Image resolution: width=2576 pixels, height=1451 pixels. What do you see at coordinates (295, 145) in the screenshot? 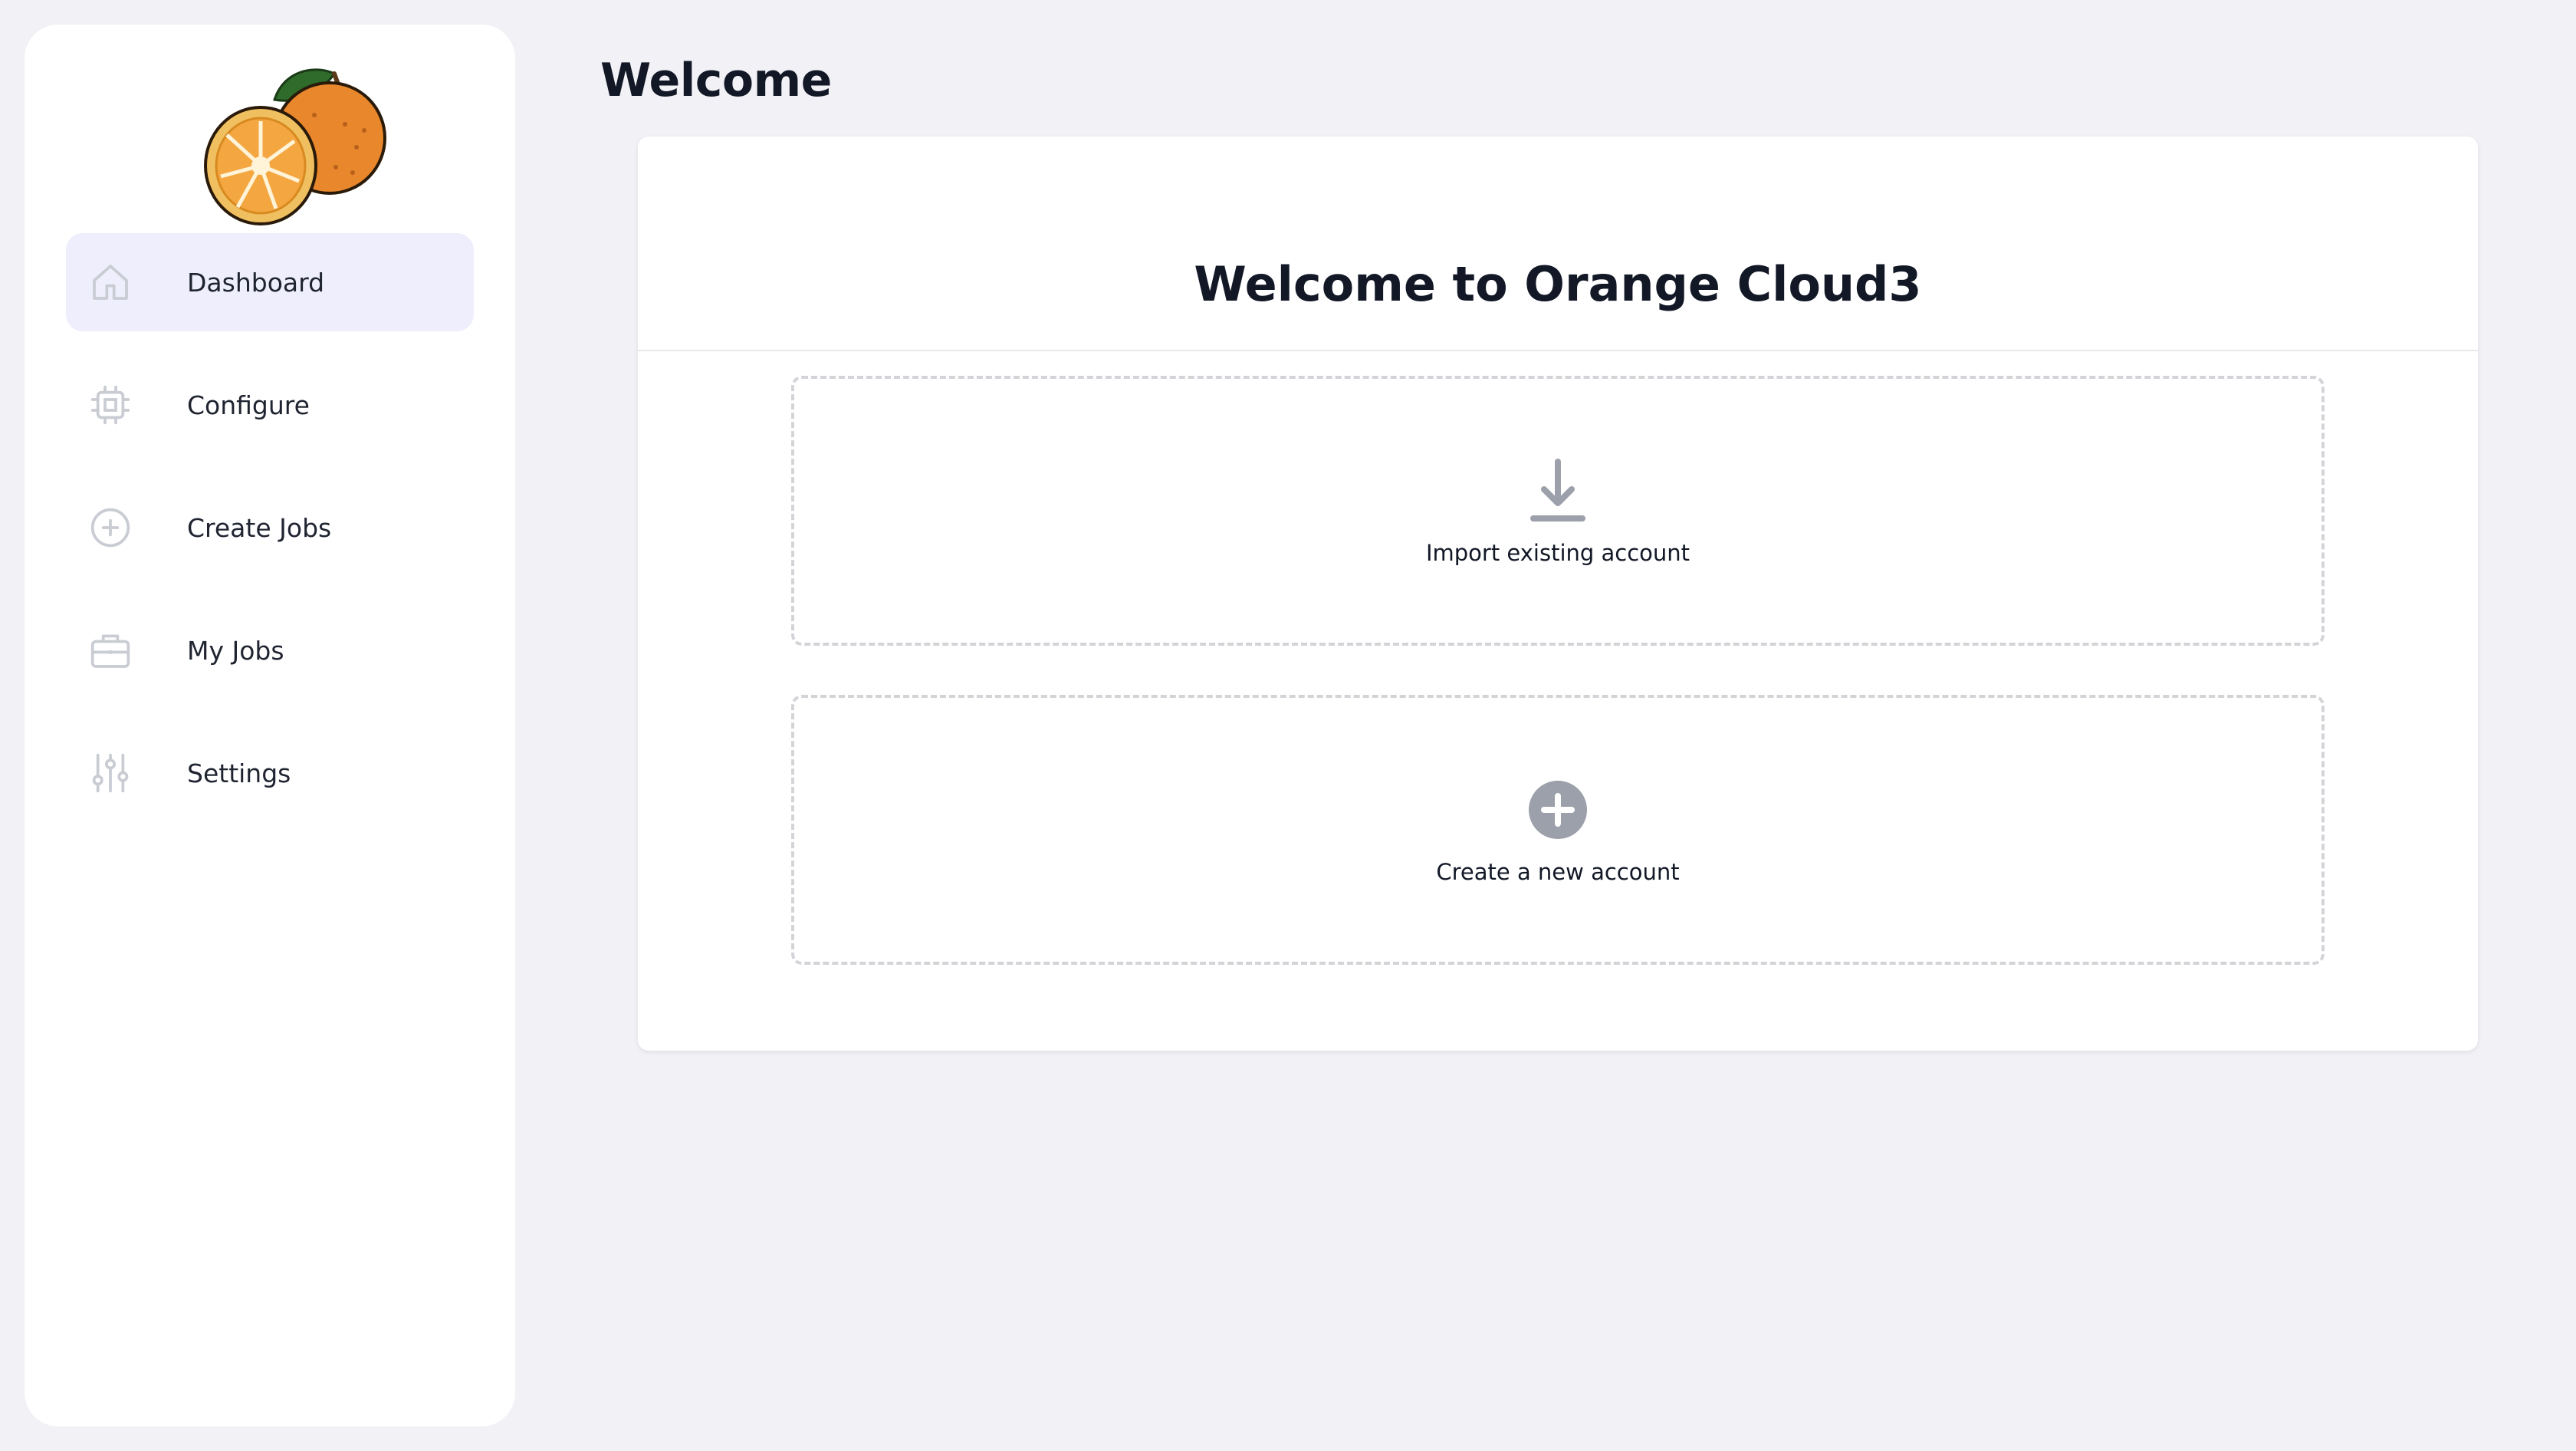
I see `orange-logo` at bounding box center [295, 145].